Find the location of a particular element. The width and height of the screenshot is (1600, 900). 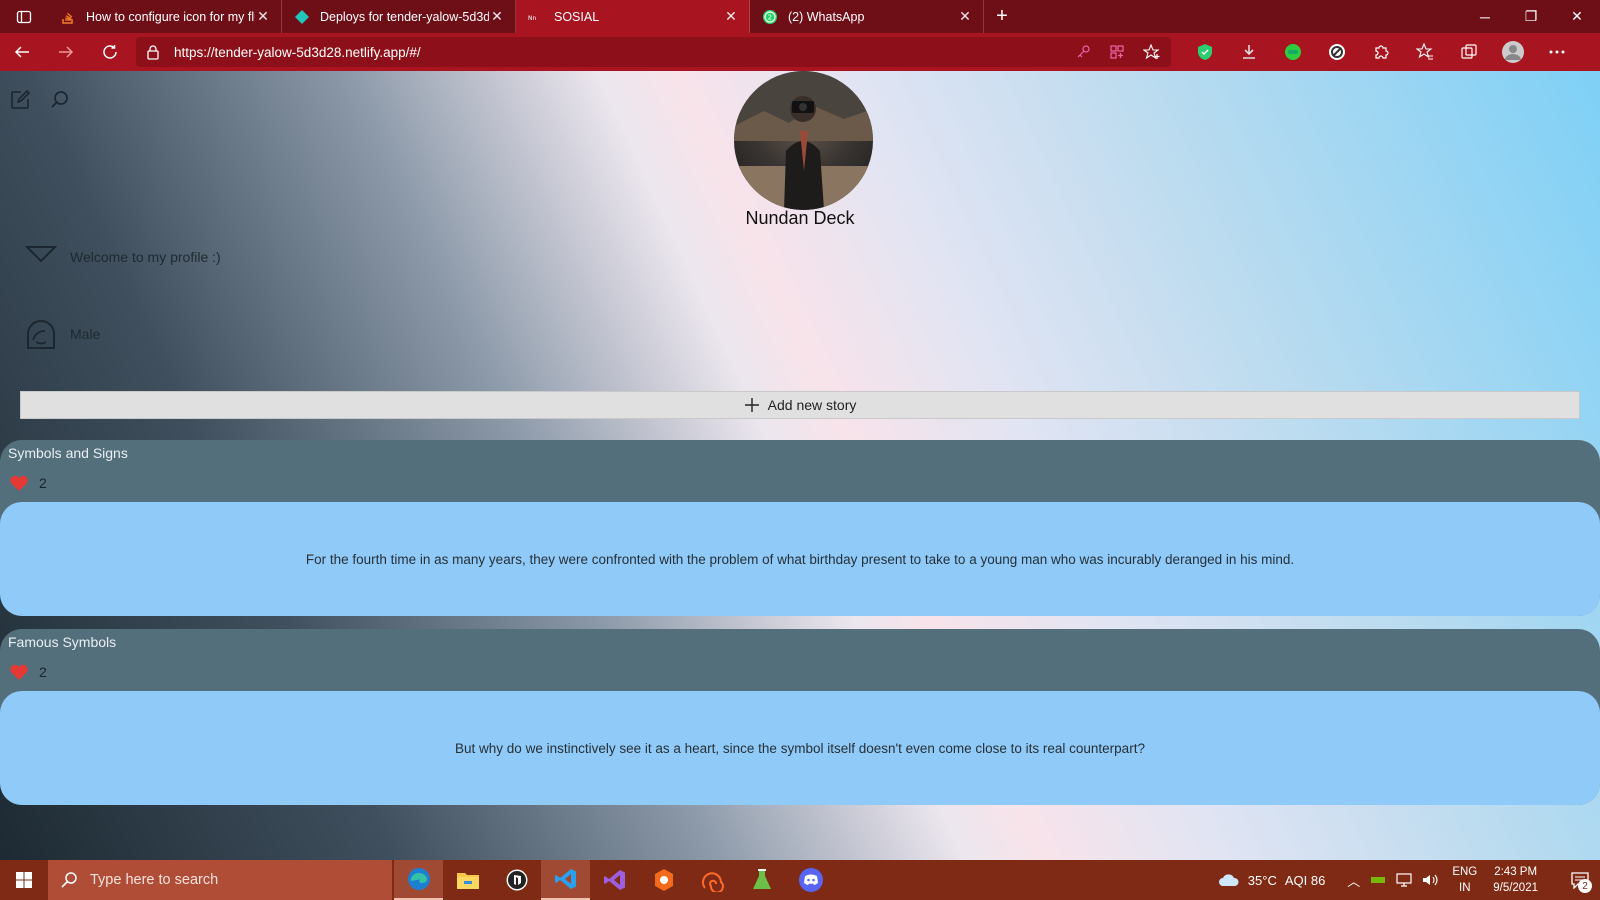

network-icon is located at coordinates (1404, 880).